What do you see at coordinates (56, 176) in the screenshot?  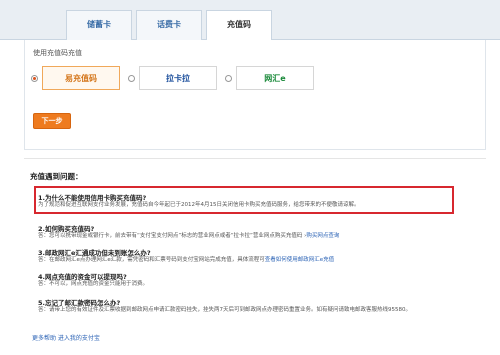 I see `faq-title: 充值遇到问题：` at bounding box center [56, 176].